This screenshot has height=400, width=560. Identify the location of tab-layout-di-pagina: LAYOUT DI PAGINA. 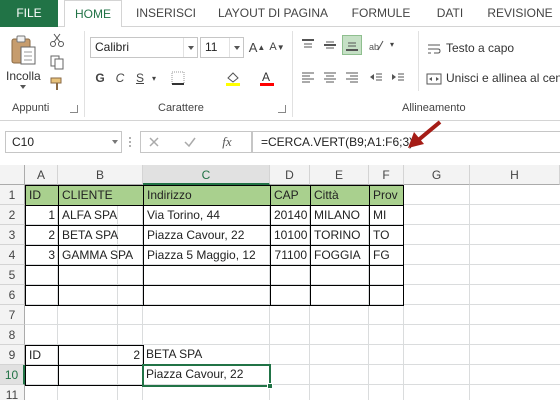
(273, 13).